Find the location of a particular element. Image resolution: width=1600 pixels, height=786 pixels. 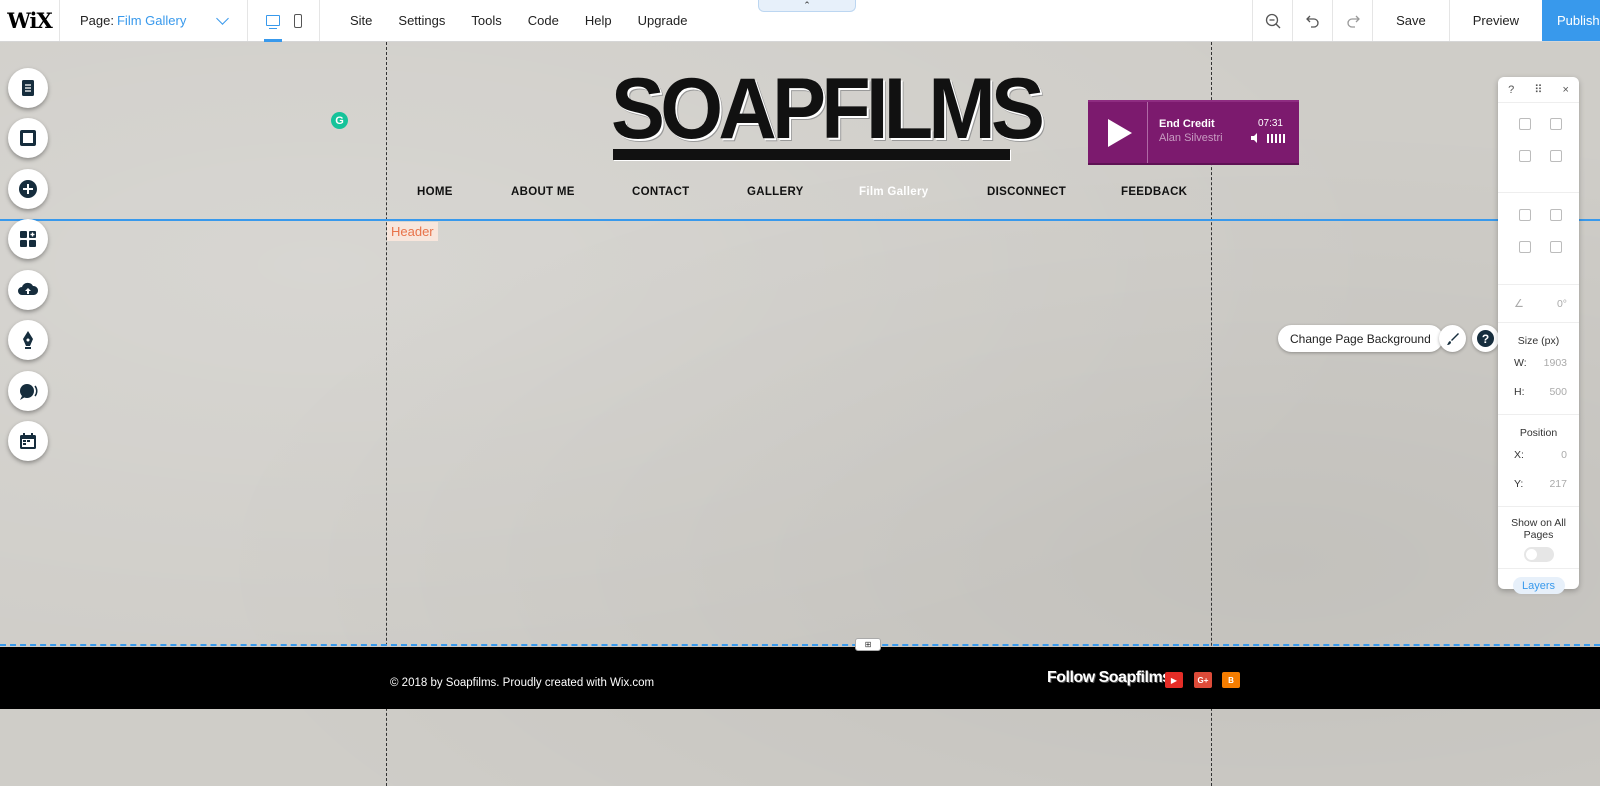

header-label: Header is located at coordinates (412, 231).